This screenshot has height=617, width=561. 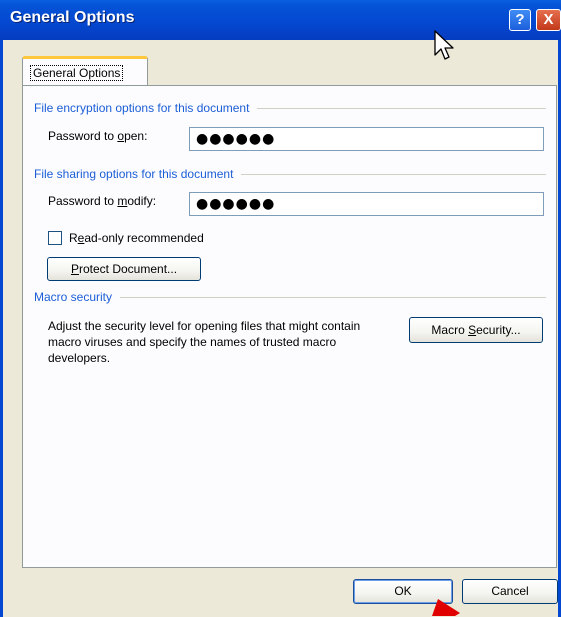 What do you see at coordinates (366, 139) in the screenshot?
I see `password-to-open-field: ●●●●●●` at bounding box center [366, 139].